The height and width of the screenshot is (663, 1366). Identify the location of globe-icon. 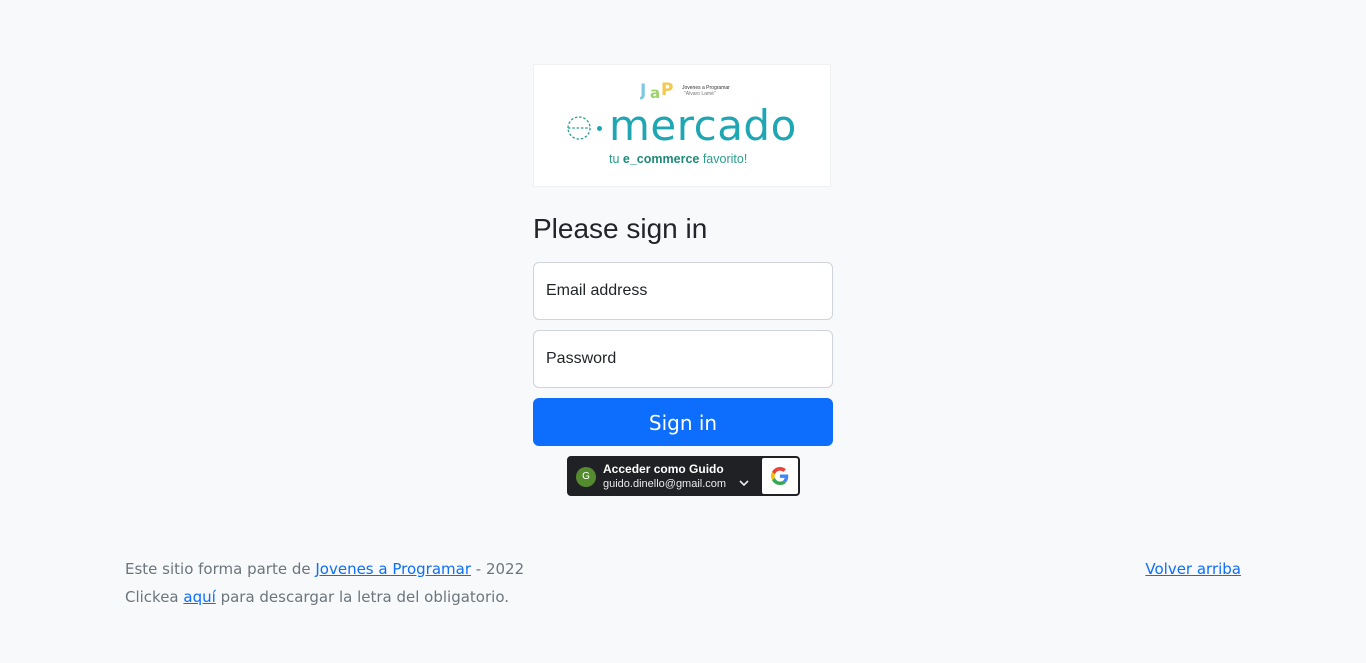
(579, 128).